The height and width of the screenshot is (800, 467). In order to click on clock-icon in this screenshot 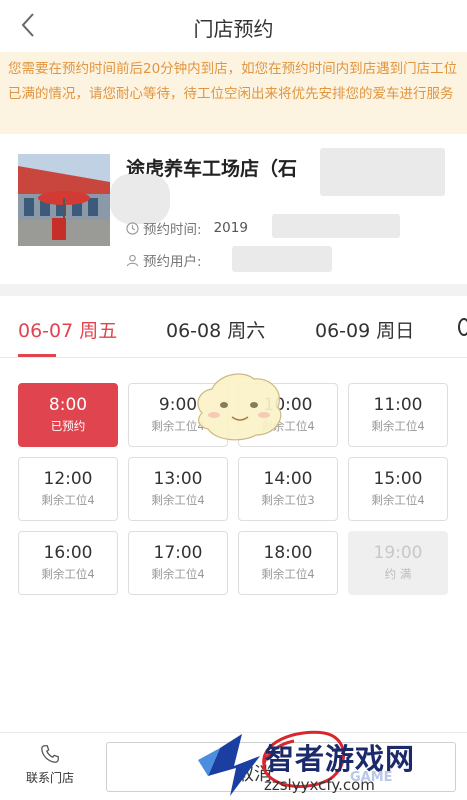, I will do `click(132, 228)`.